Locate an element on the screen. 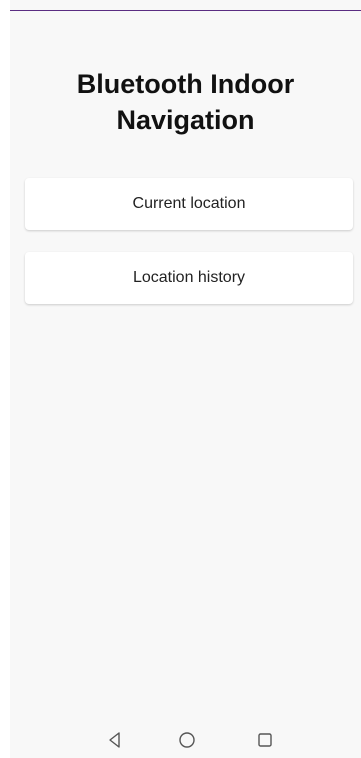  current-location-label: Current location is located at coordinates (189, 203).